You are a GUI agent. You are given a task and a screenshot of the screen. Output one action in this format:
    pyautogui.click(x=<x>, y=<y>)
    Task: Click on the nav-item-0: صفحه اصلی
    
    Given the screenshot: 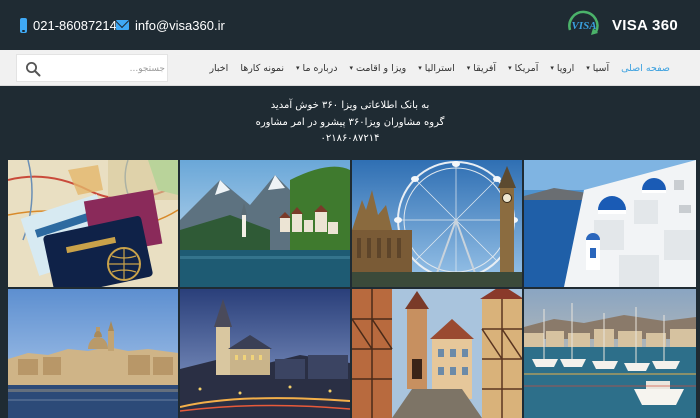 What is the action you would take?
    pyautogui.click(x=645, y=68)
    